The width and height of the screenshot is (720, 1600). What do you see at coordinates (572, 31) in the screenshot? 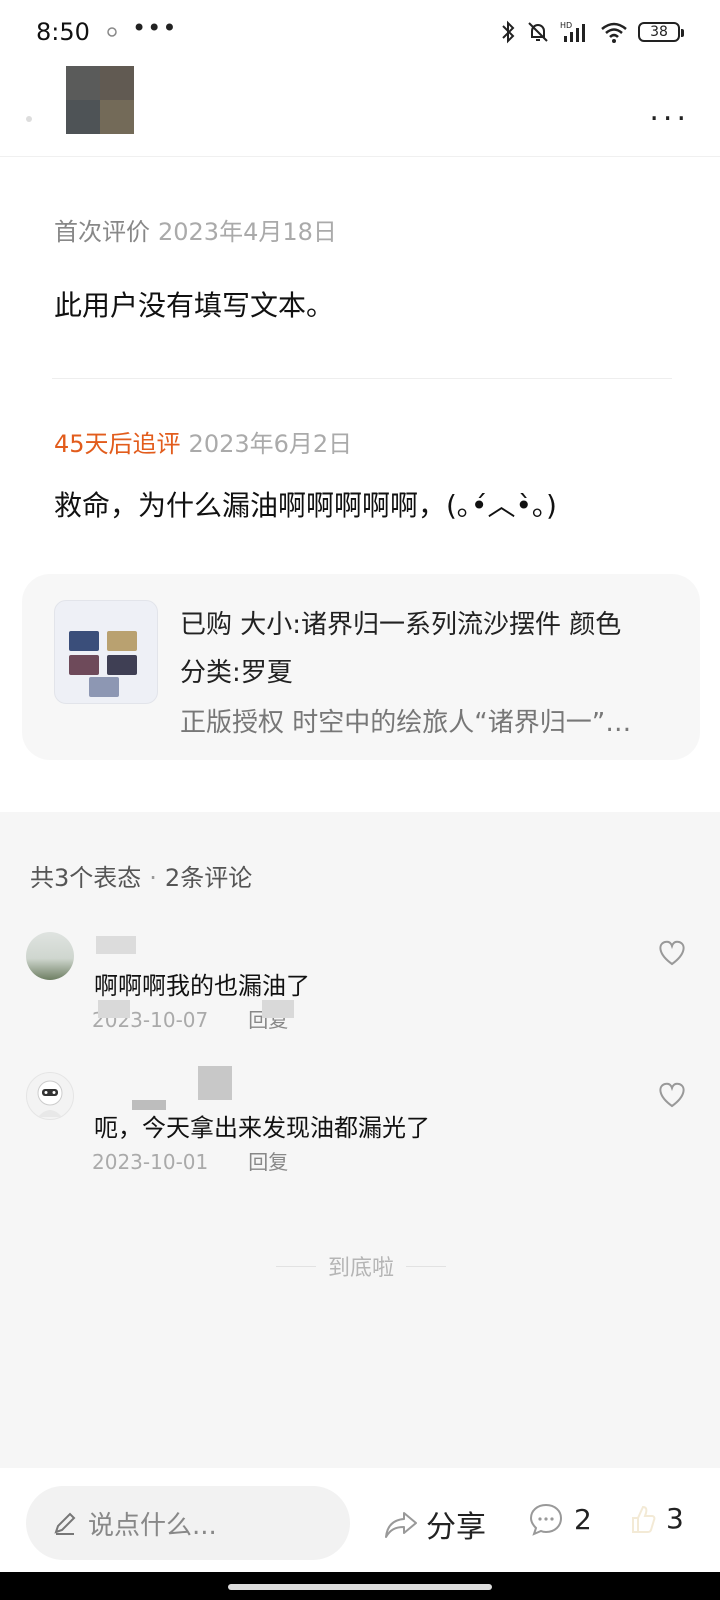
I see `signal-icon: HD` at bounding box center [572, 31].